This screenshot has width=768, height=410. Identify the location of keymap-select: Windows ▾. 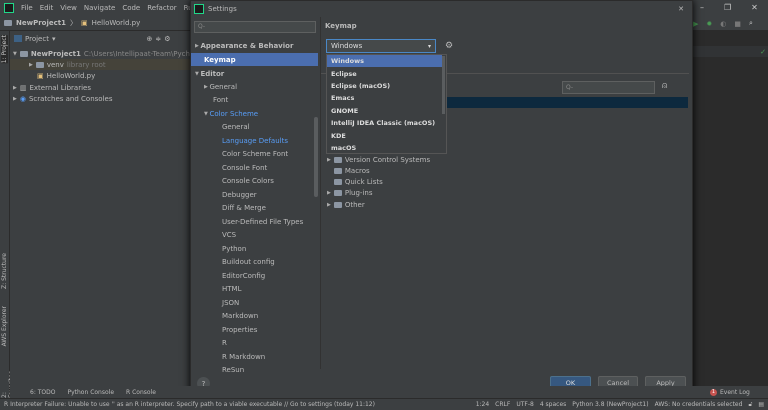
(381, 46).